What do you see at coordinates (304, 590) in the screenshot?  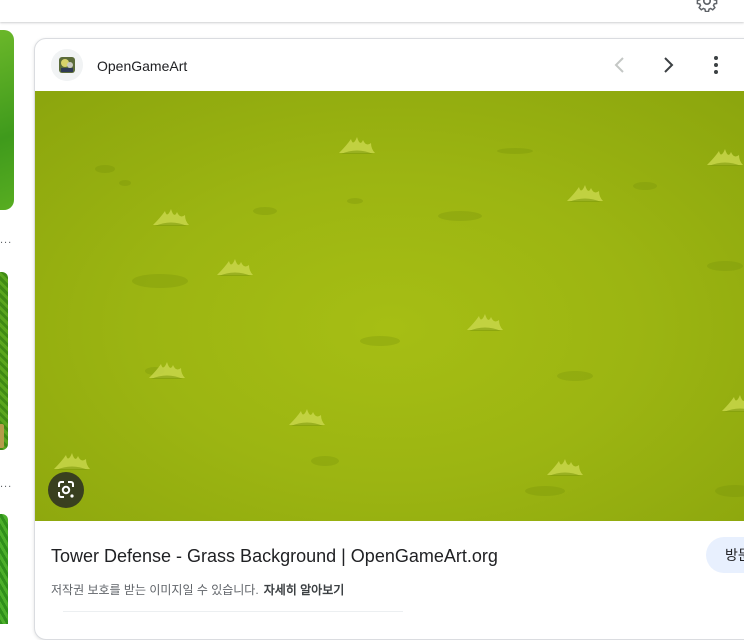 I see `learn-more-link: 자세히 알아보기` at bounding box center [304, 590].